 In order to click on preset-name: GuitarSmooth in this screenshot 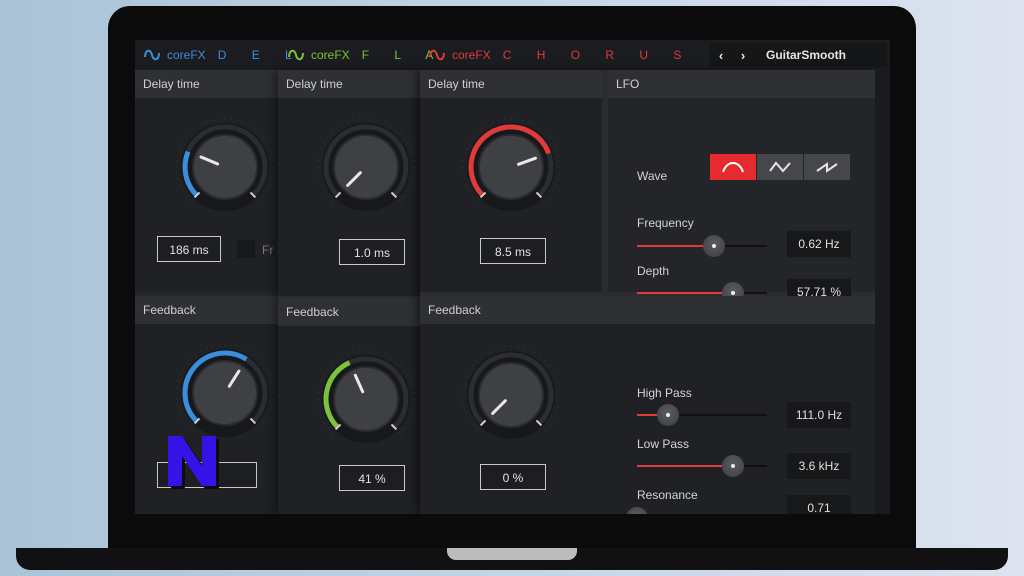, I will do `click(806, 55)`.